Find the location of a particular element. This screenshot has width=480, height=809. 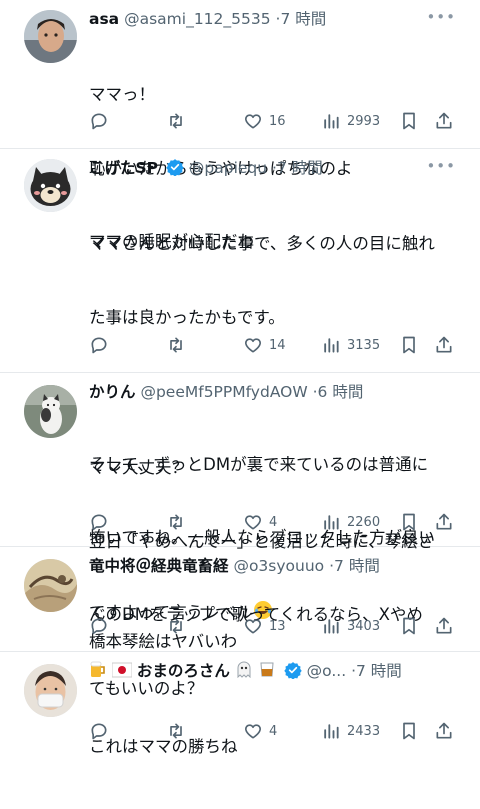

view-count: 2433 is located at coordinates (364, 731).